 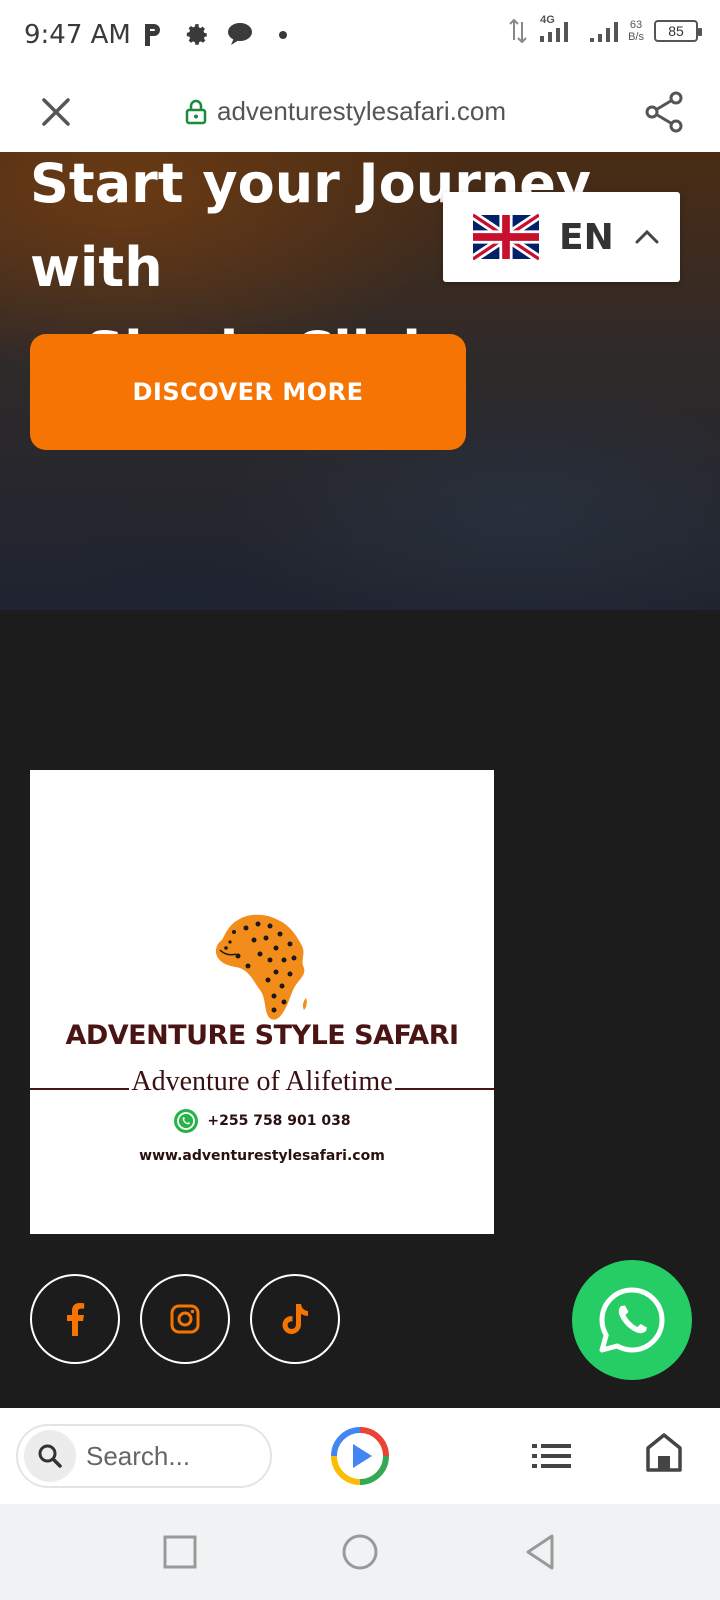 I want to click on browser-url-bar: adventurestylesafari.com, so click(x=360, y=112).